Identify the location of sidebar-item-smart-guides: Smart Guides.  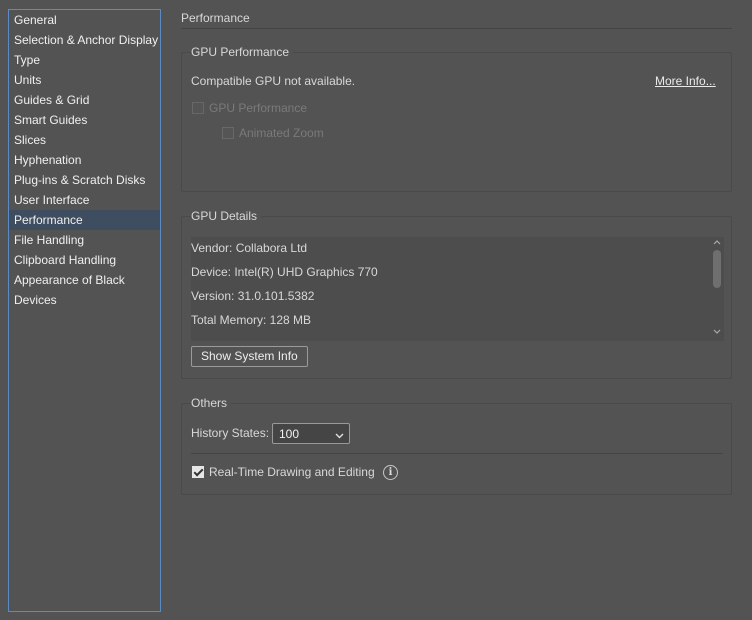
(84, 120).